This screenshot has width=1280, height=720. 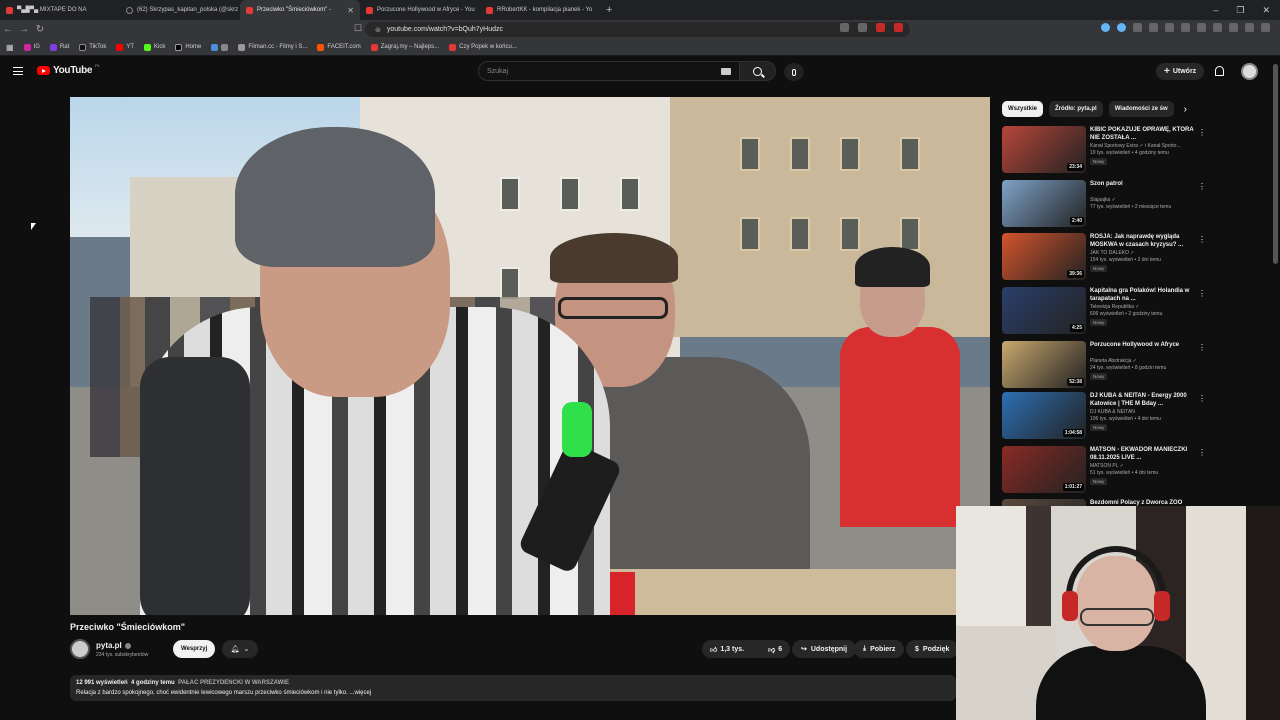 I want to click on dislike-button: 👎︎ 6, so click(x=775, y=649).